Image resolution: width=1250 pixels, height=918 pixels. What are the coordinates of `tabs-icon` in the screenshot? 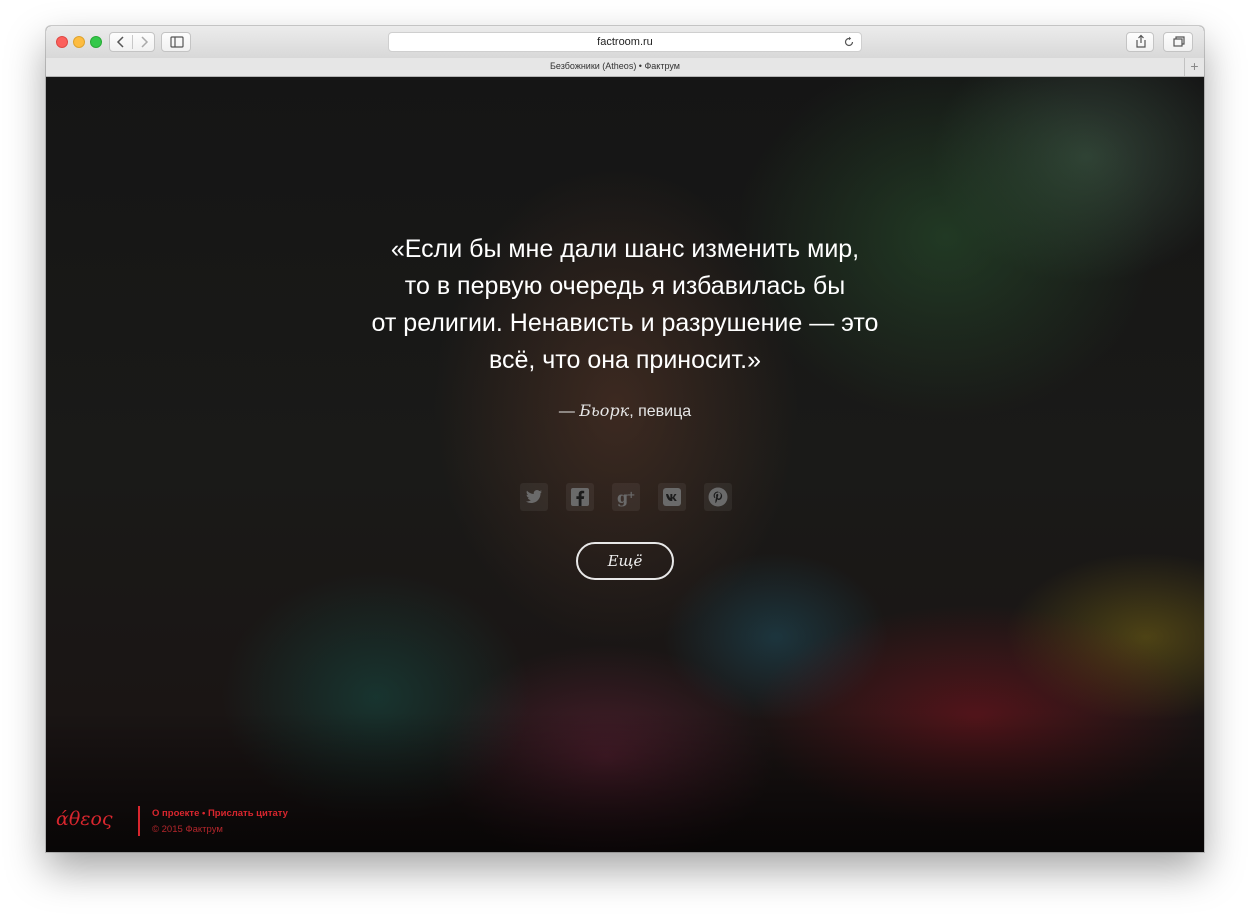 It's located at (1179, 41).